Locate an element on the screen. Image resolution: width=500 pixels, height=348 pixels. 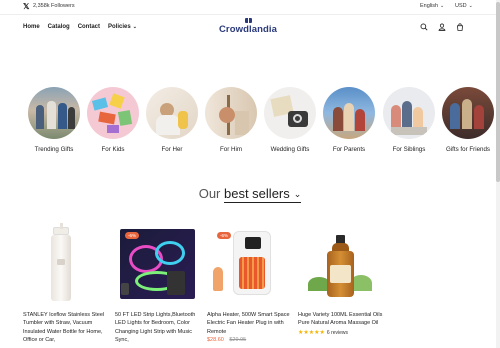
heading-prefix: Our is located at coordinates (209, 193).